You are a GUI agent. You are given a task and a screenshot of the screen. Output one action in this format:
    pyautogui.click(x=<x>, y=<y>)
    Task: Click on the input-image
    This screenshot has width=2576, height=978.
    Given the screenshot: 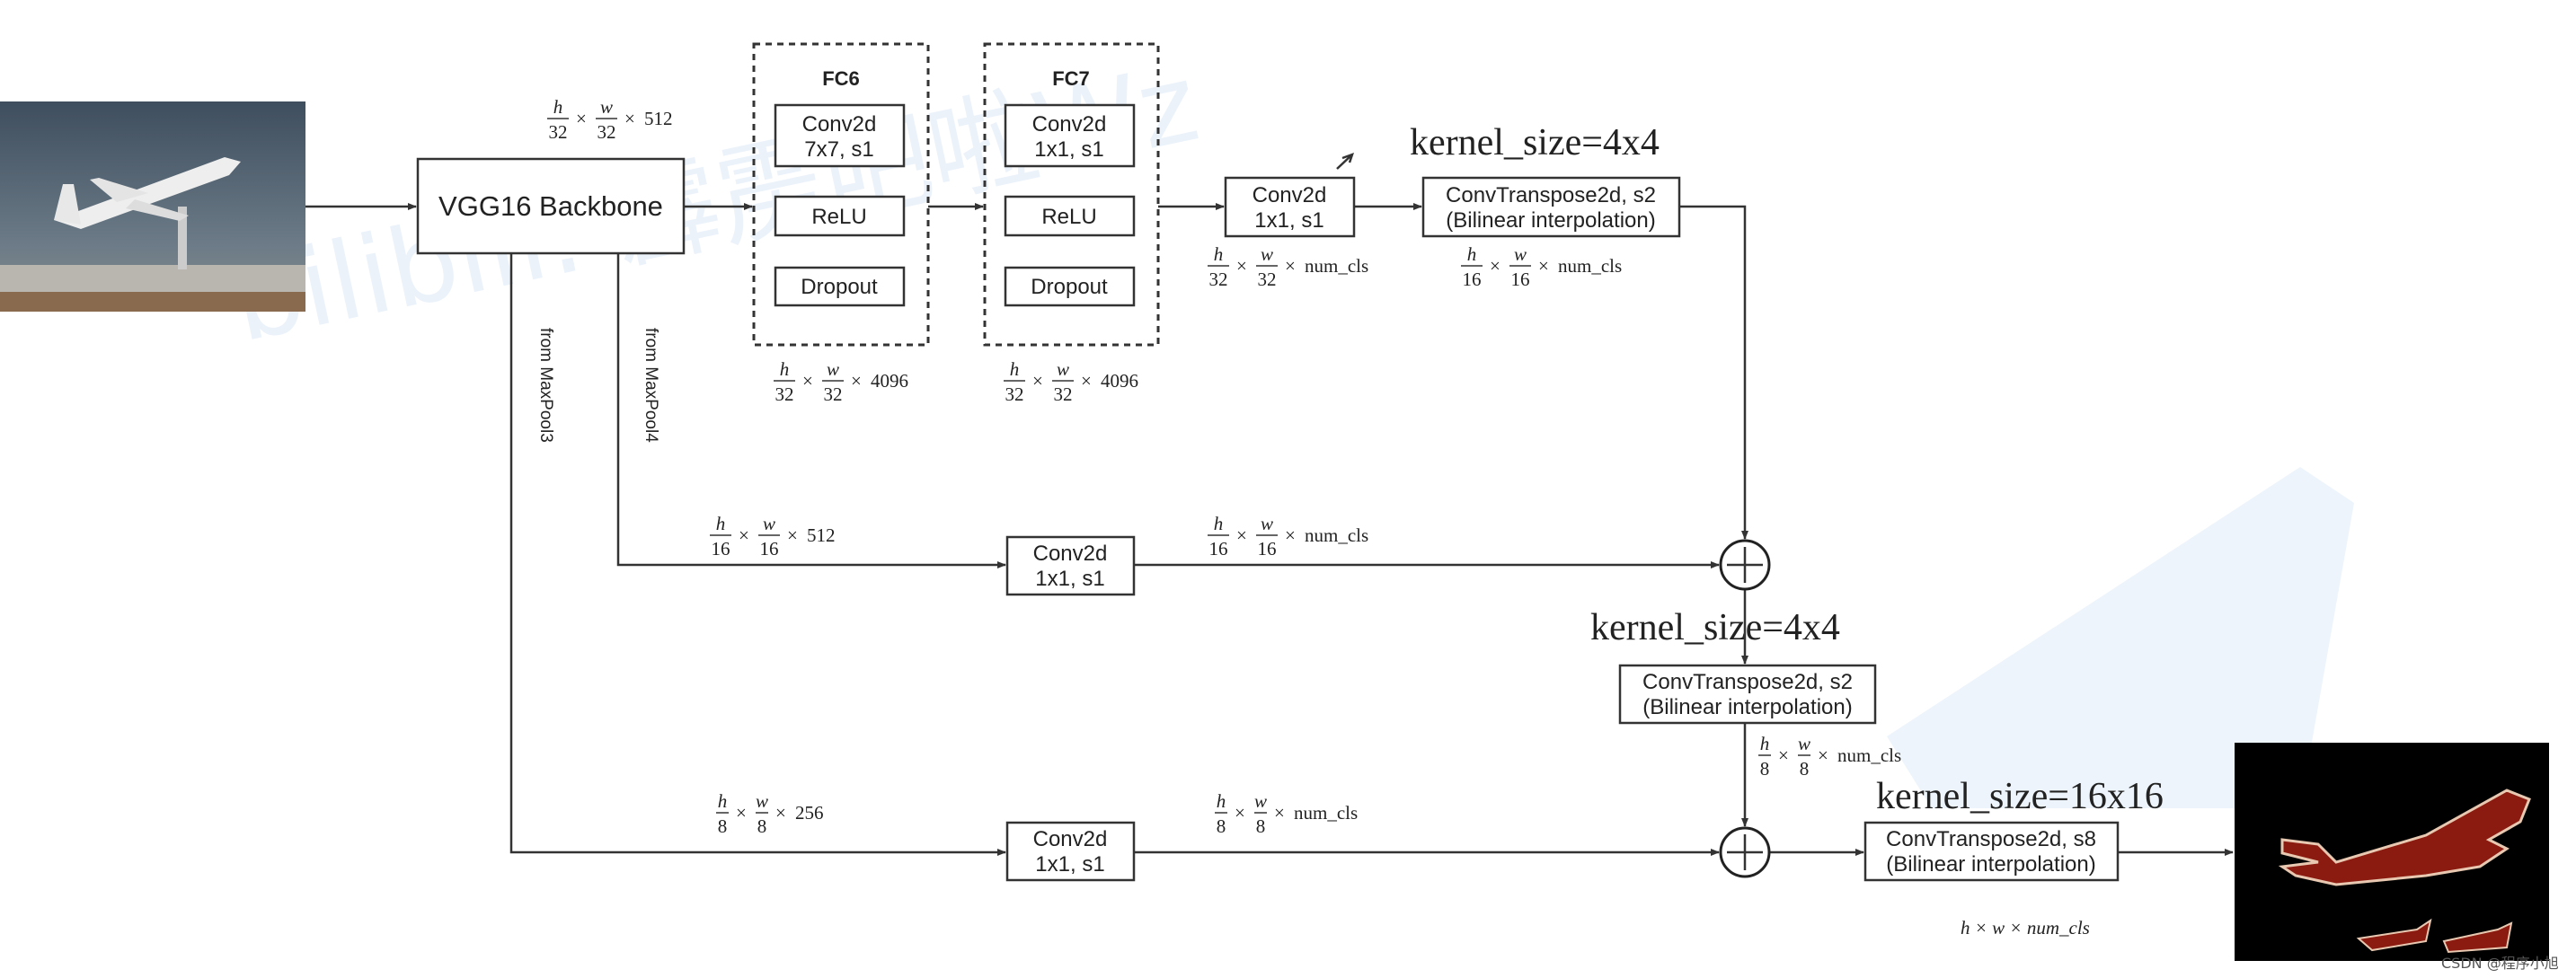 What is the action you would take?
    pyautogui.click(x=152, y=206)
    